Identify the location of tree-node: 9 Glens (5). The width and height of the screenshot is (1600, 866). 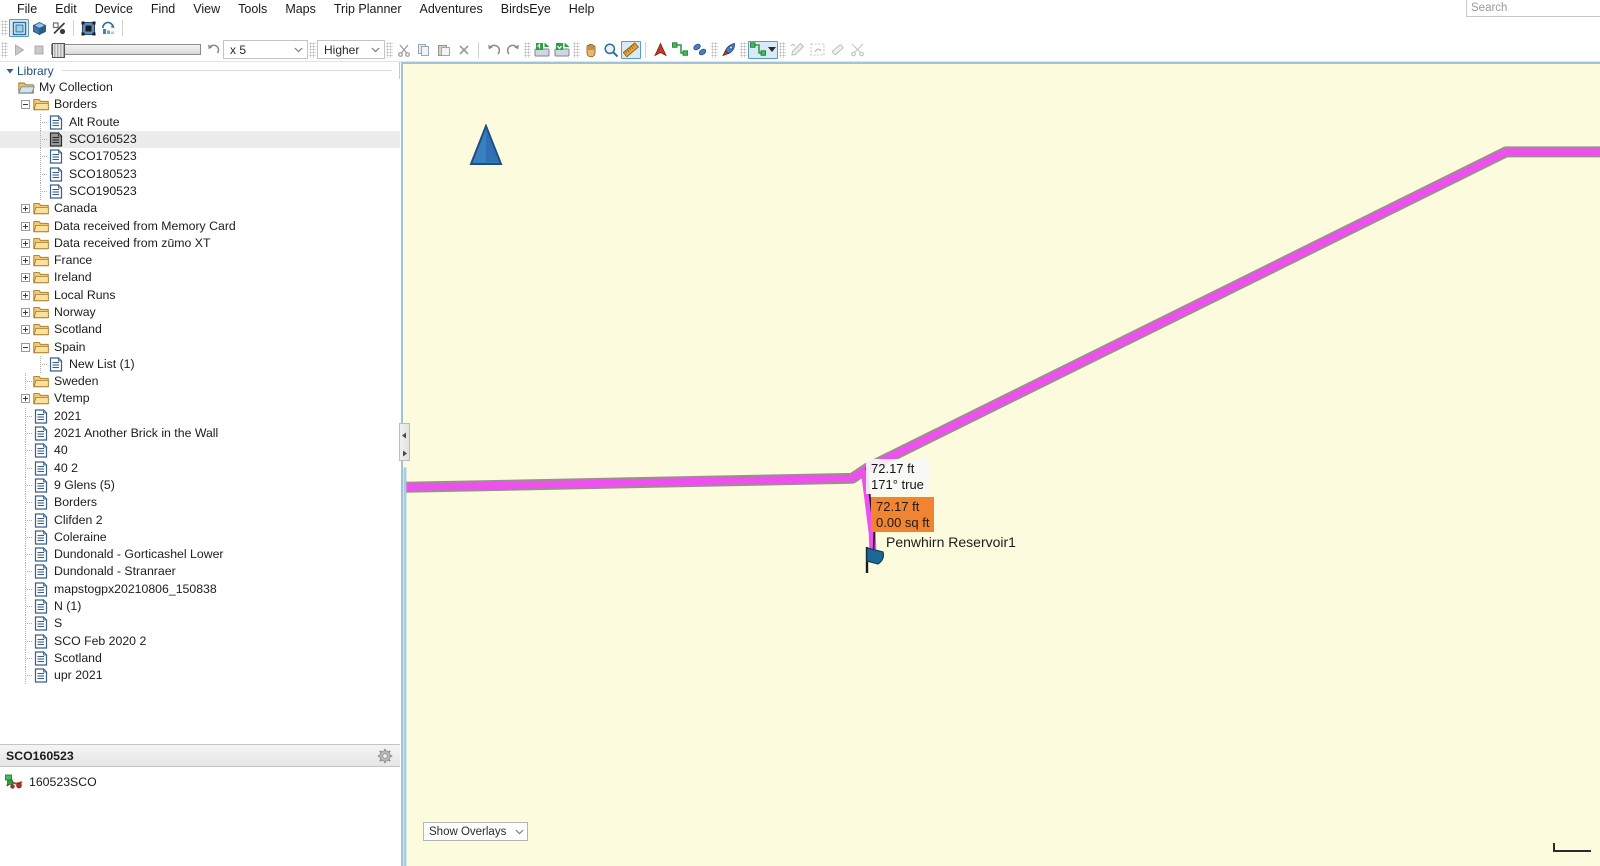
(200, 485).